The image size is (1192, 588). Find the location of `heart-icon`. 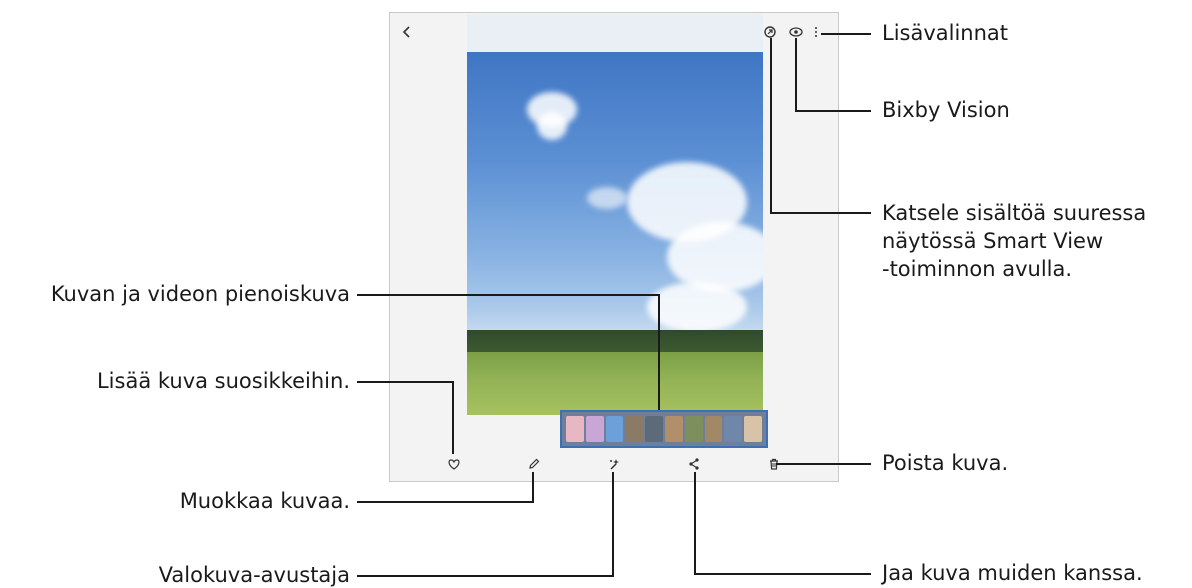

heart-icon is located at coordinates (454, 464).